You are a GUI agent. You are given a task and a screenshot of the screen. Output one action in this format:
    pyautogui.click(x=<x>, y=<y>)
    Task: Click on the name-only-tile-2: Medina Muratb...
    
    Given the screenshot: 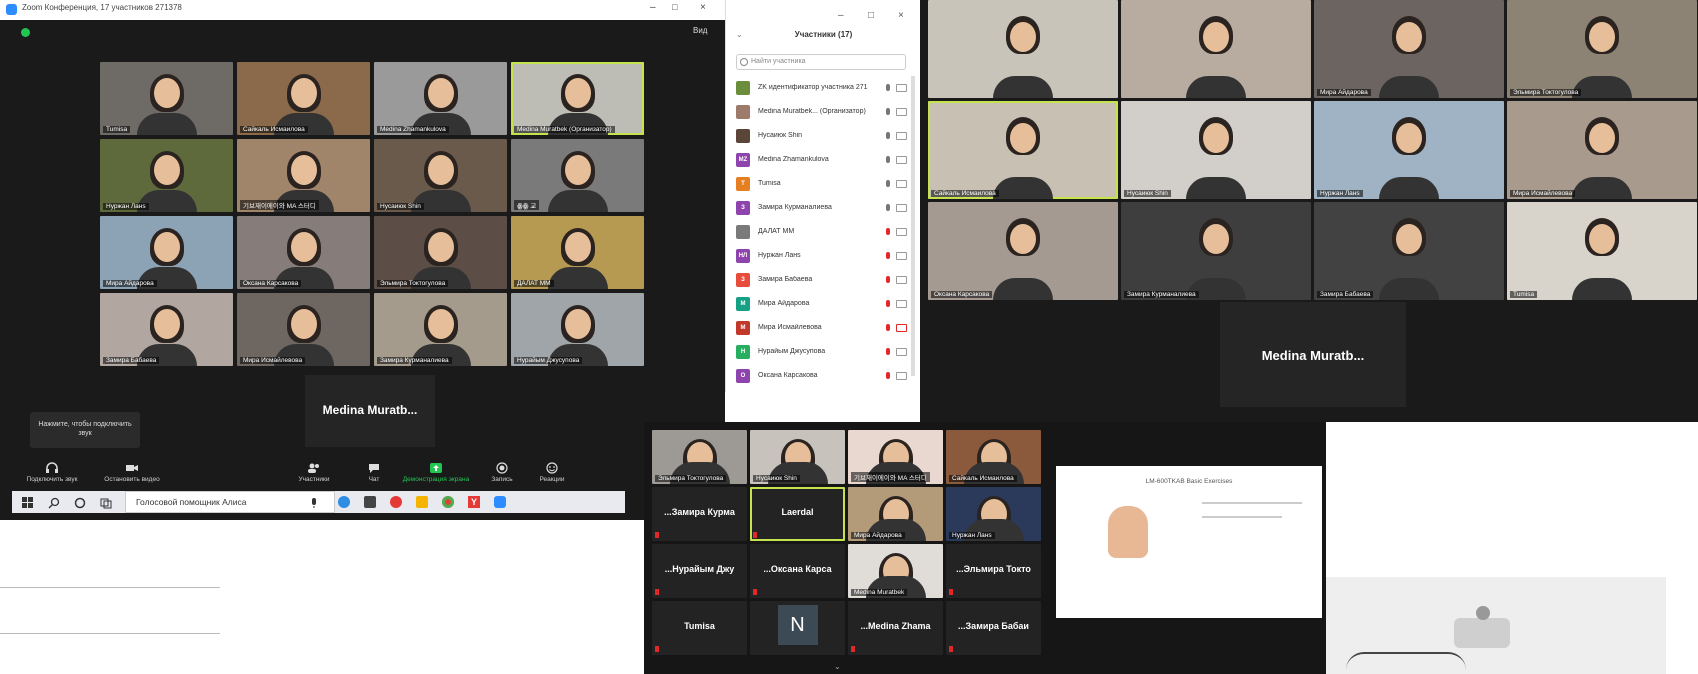 What is the action you would take?
    pyautogui.click(x=1313, y=354)
    